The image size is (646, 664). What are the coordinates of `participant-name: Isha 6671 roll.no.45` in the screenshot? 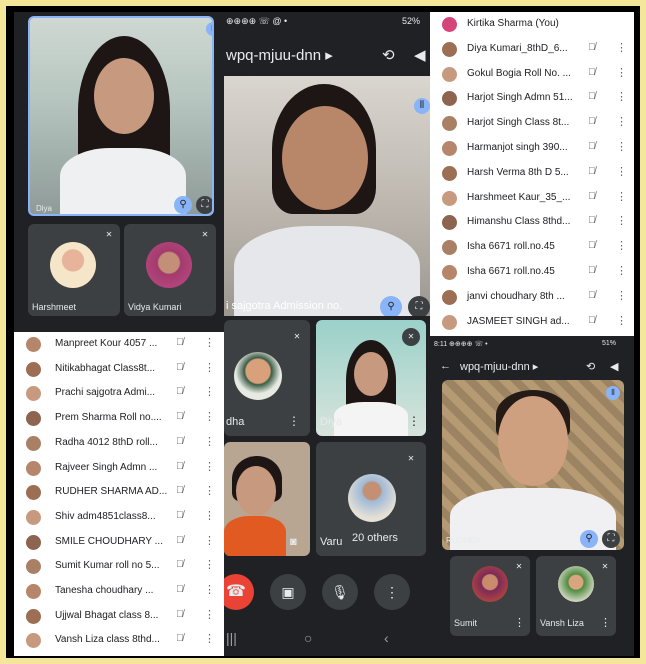 It's located at (511, 247).